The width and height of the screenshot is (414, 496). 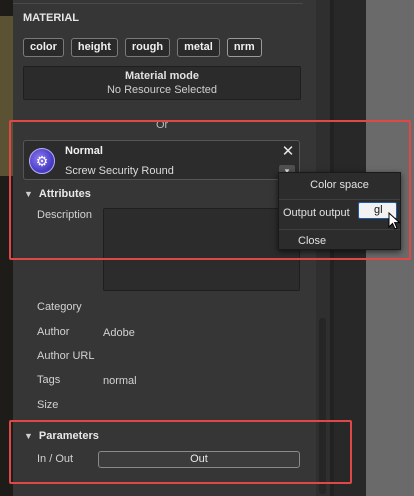 What do you see at coordinates (162, 83) in the screenshot?
I see `material-mode-slot: Material mode No Resource Selected` at bounding box center [162, 83].